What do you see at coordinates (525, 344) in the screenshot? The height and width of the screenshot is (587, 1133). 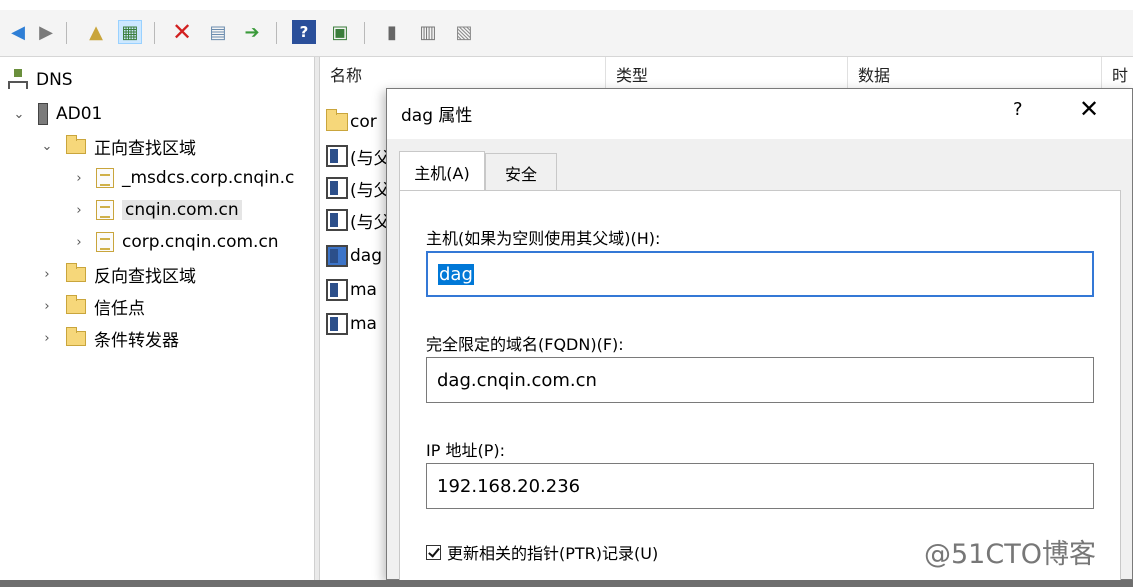 I see `fqdn-label: 完全限定的域名(FQDN)(F):` at bounding box center [525, 344].